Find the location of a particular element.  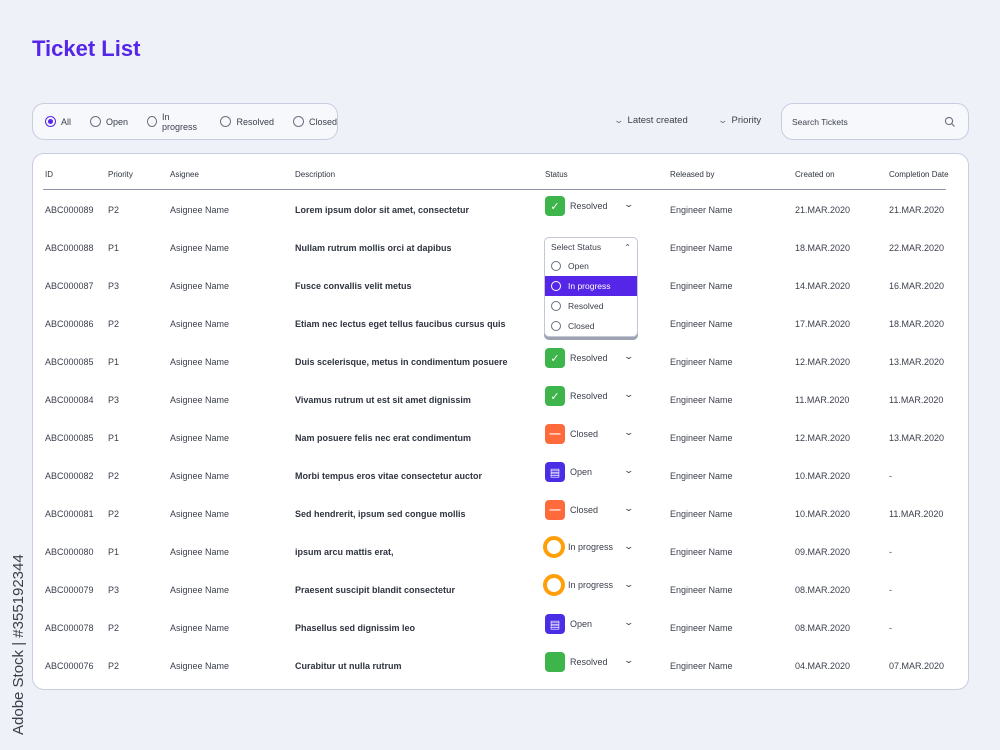

cell-priority: P2 is located at coordinates (114, 476).